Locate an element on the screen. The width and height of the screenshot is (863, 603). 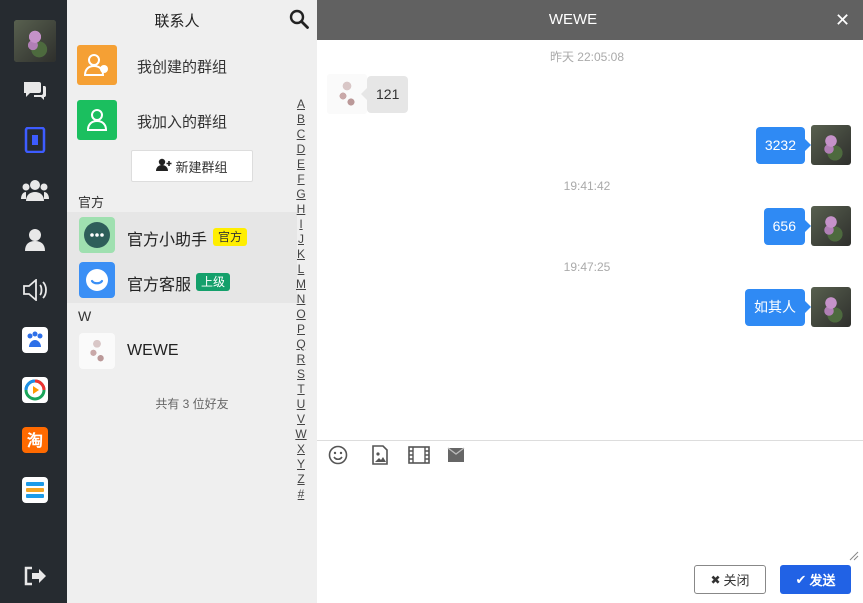
section-header-w: W is located at coordinates (85, 316).